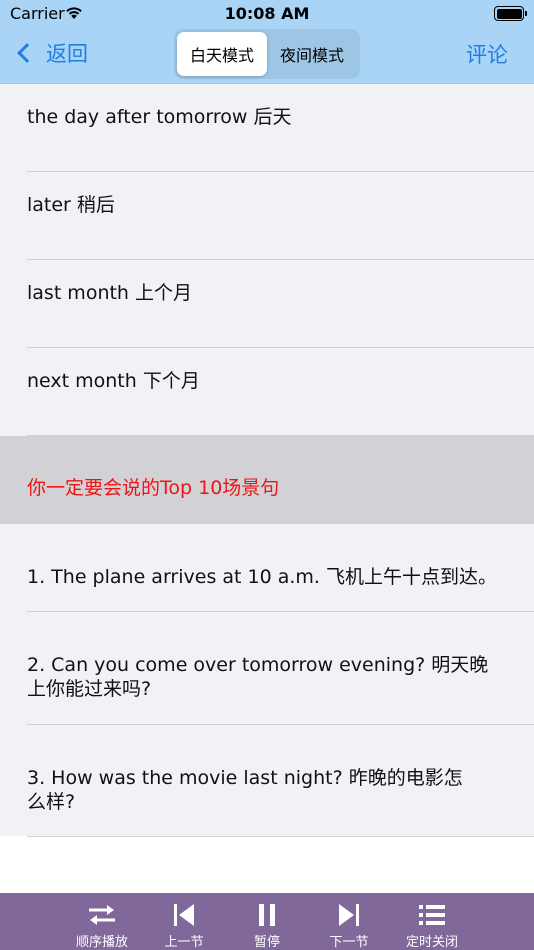  What do you see at coordinates (431, 942) in the screenshot?
I see `sleep-timer-label: 定时关闭` at bounding box center [431, 942].